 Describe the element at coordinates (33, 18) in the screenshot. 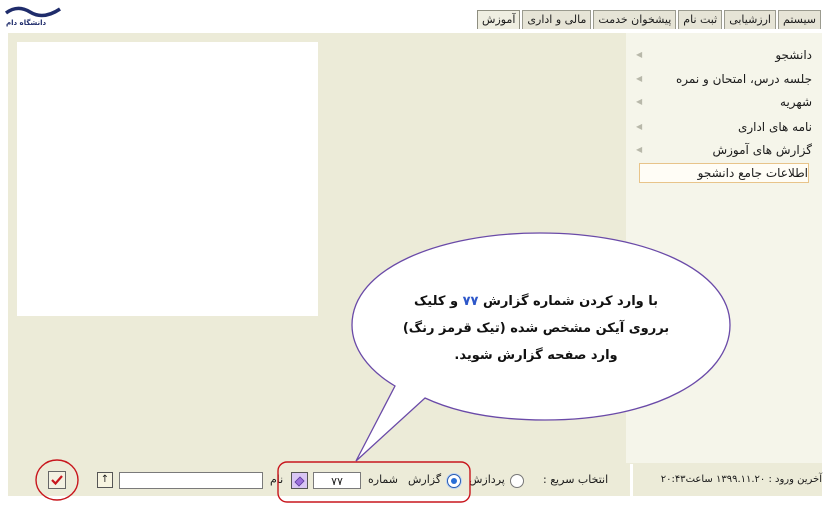

I see `university-logo: دانشگاه دام` at that location.